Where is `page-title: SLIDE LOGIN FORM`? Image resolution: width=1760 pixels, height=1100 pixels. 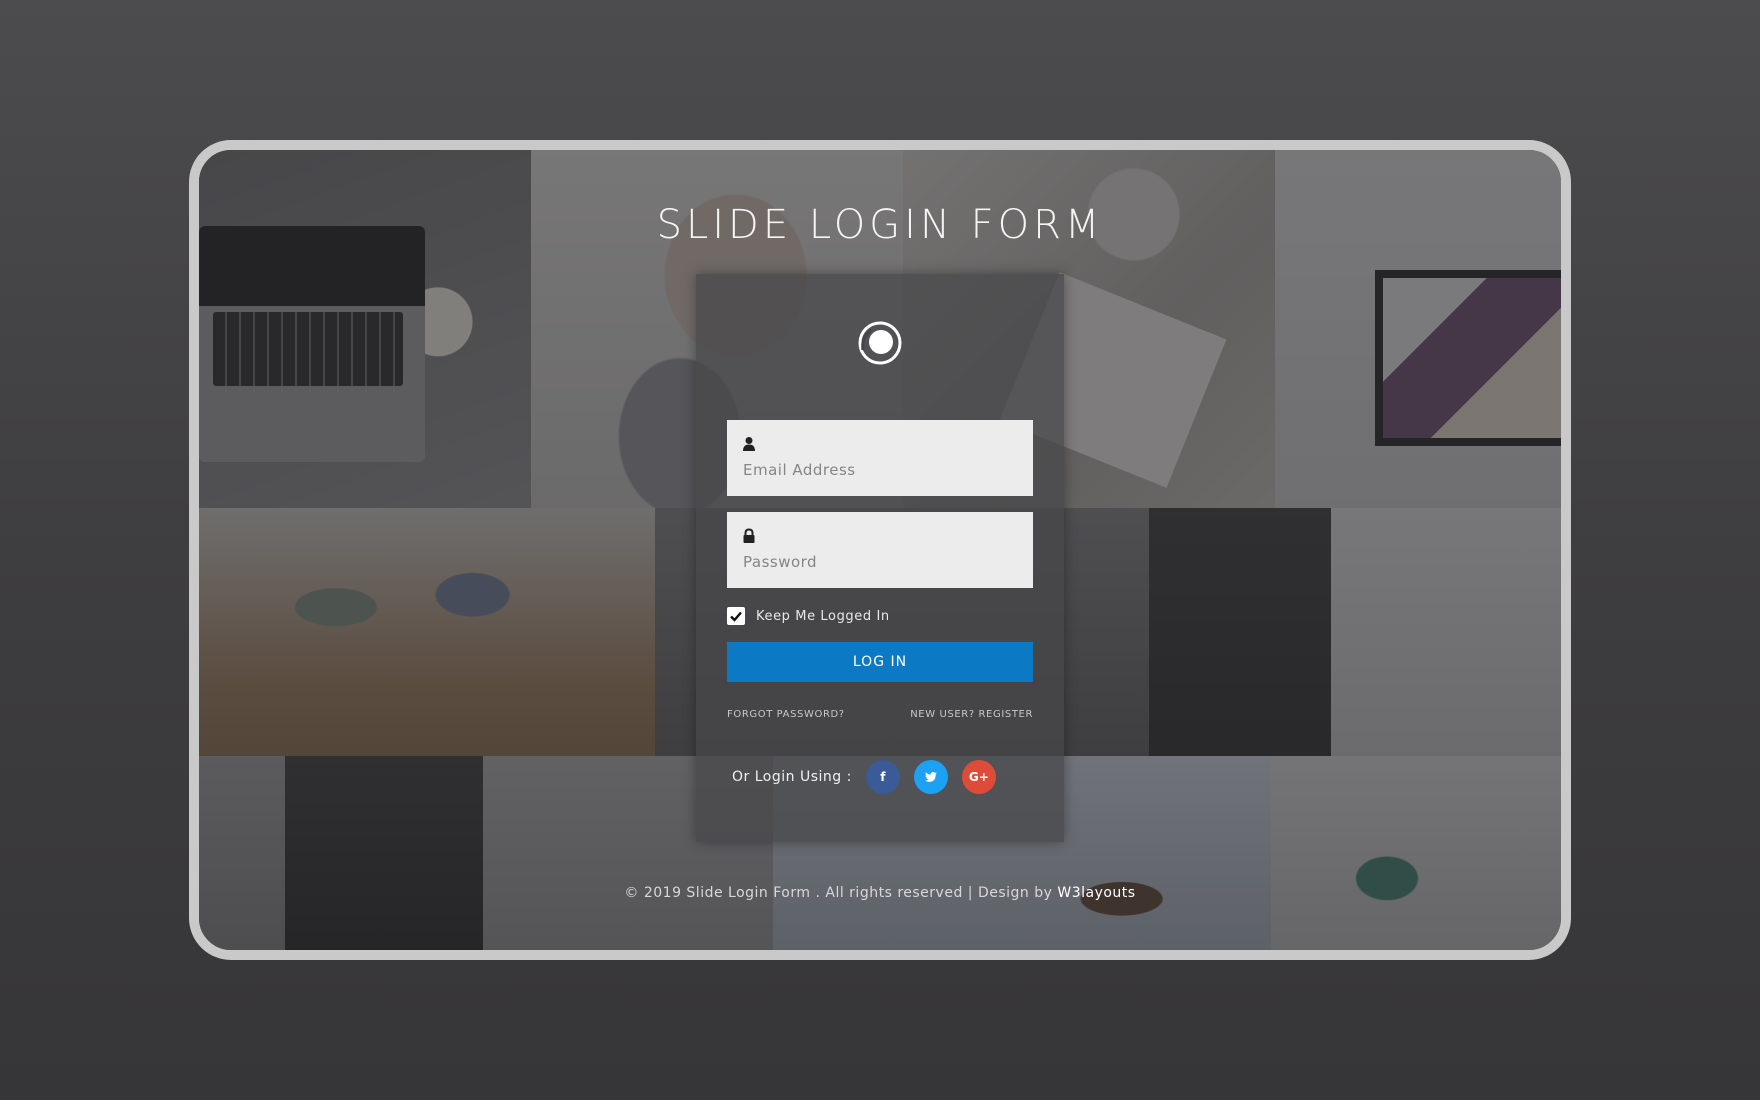 page-title: SLIDE LOGIN FORM is located at coordinates (880, 225).